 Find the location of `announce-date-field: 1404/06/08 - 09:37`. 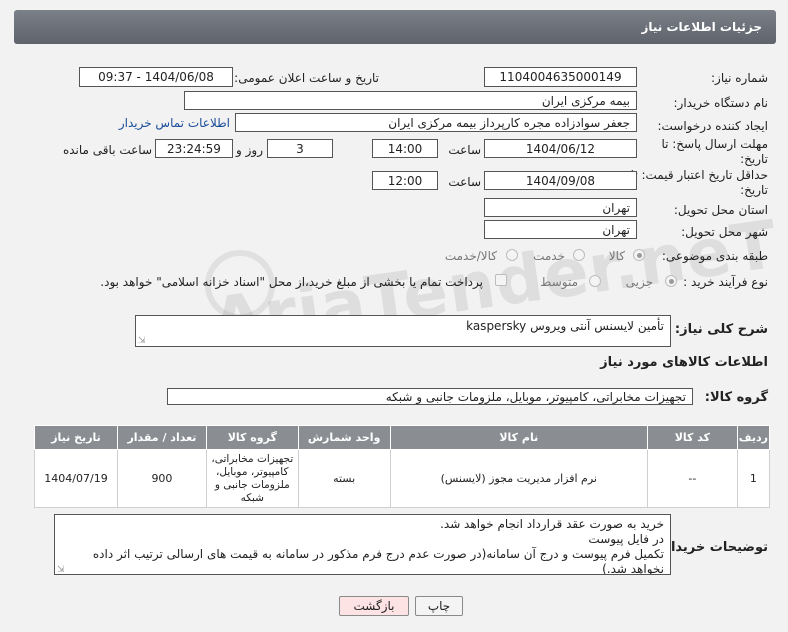

announce-date-field: 1404/06/08 - 09:37 is located at coordinates (156, 77).